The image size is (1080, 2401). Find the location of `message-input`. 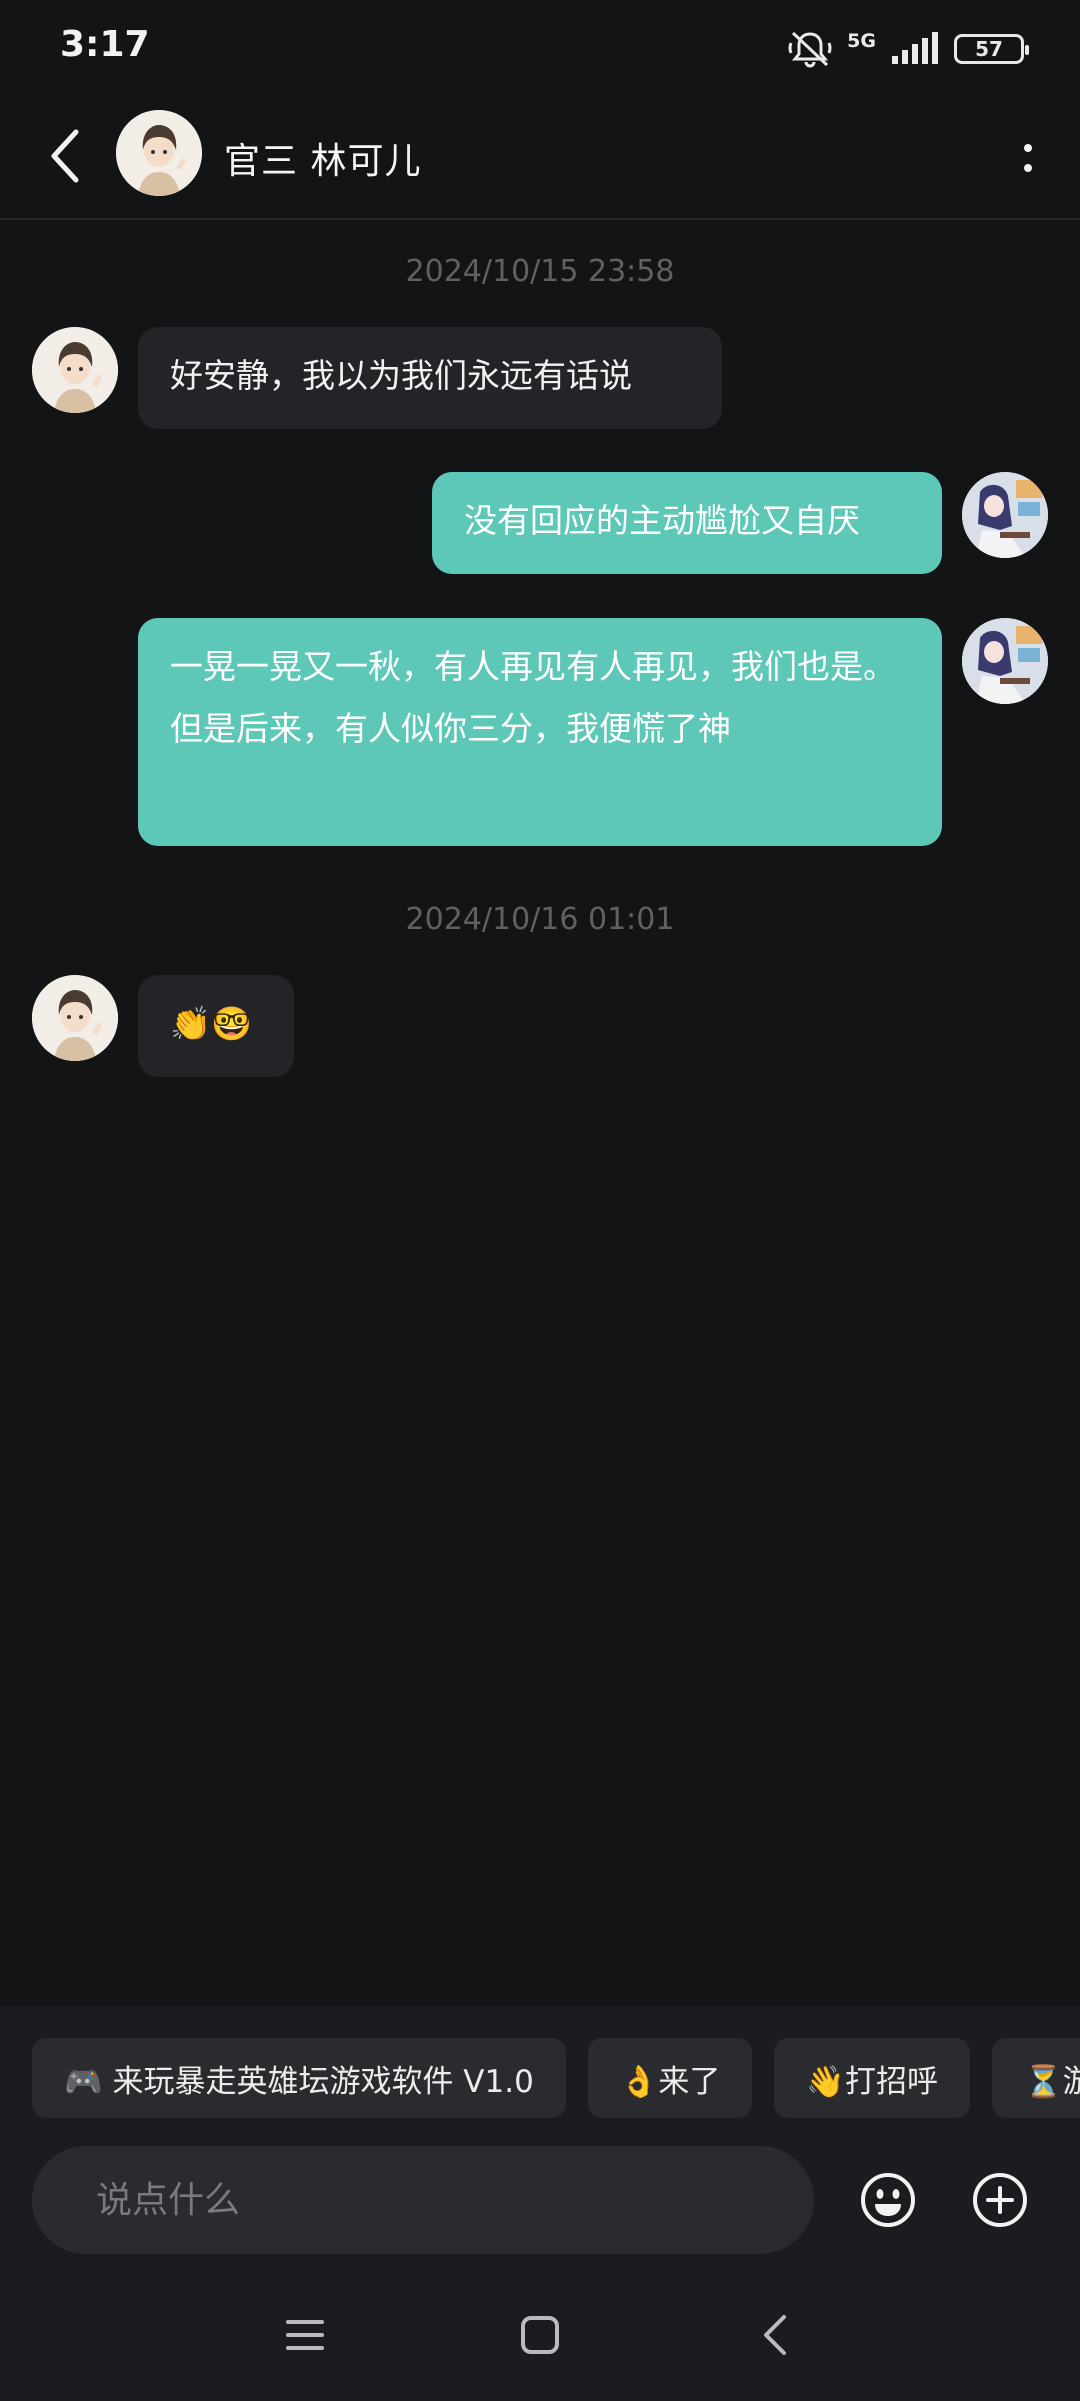

message-input is located at coordinates (423, 2200).